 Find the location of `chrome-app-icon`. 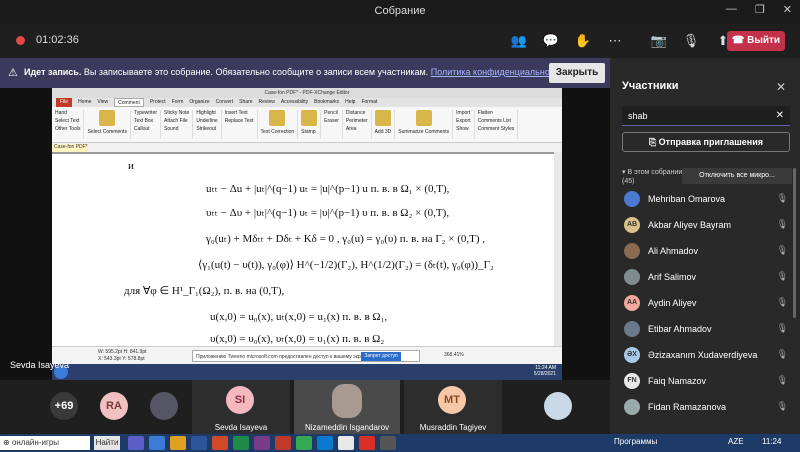

chrome-app-icon is located at coordinates (304, 443).